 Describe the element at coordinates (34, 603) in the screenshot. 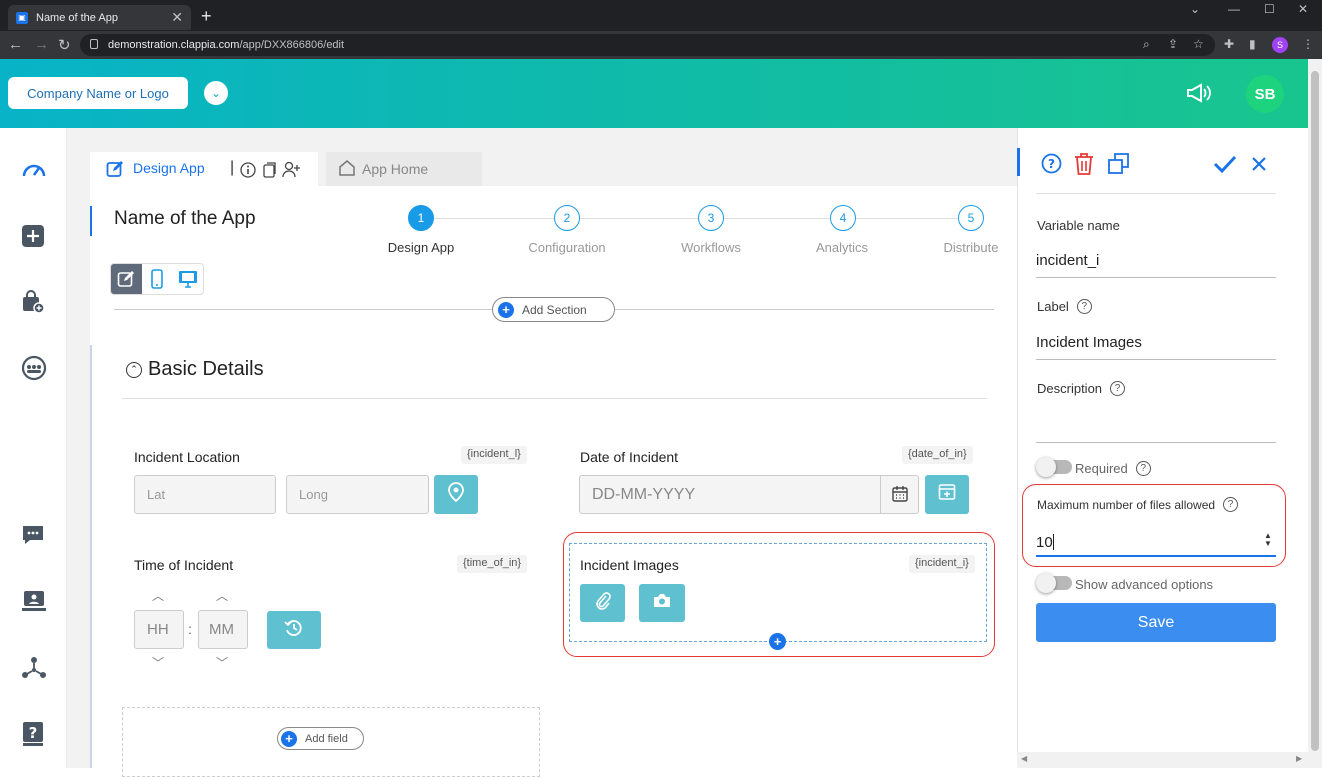

I see `presentation-icon` at that location.